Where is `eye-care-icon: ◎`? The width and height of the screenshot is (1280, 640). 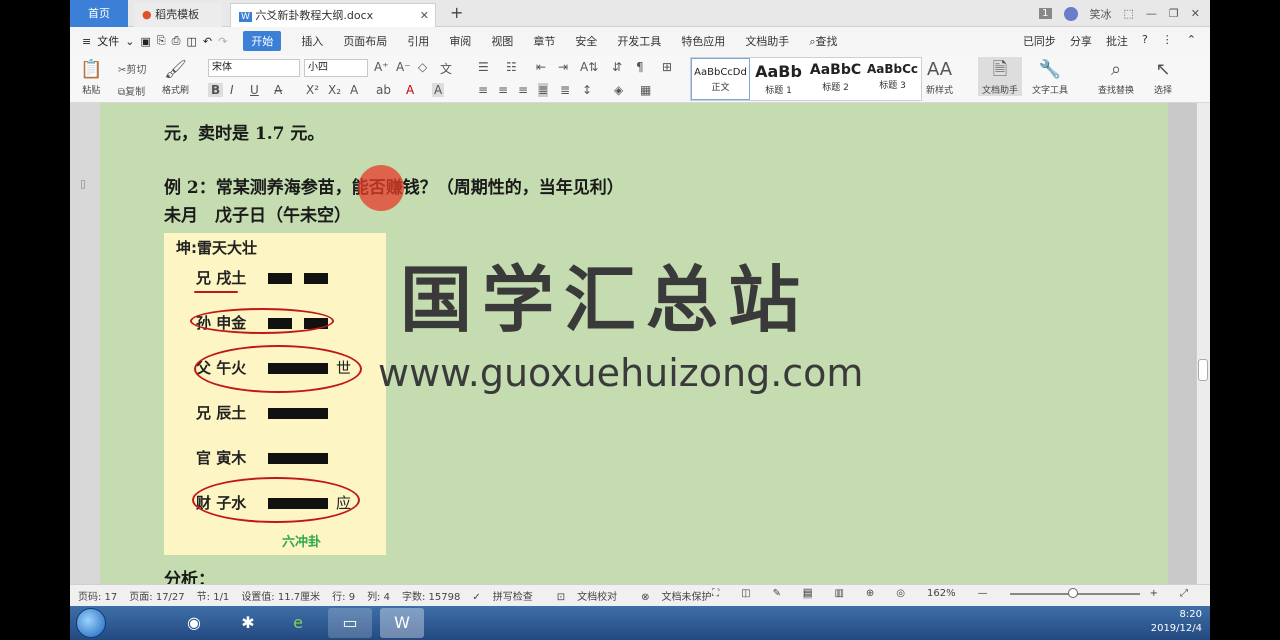 eye-care-icon: ◎ is located at coordinates (900, 593).